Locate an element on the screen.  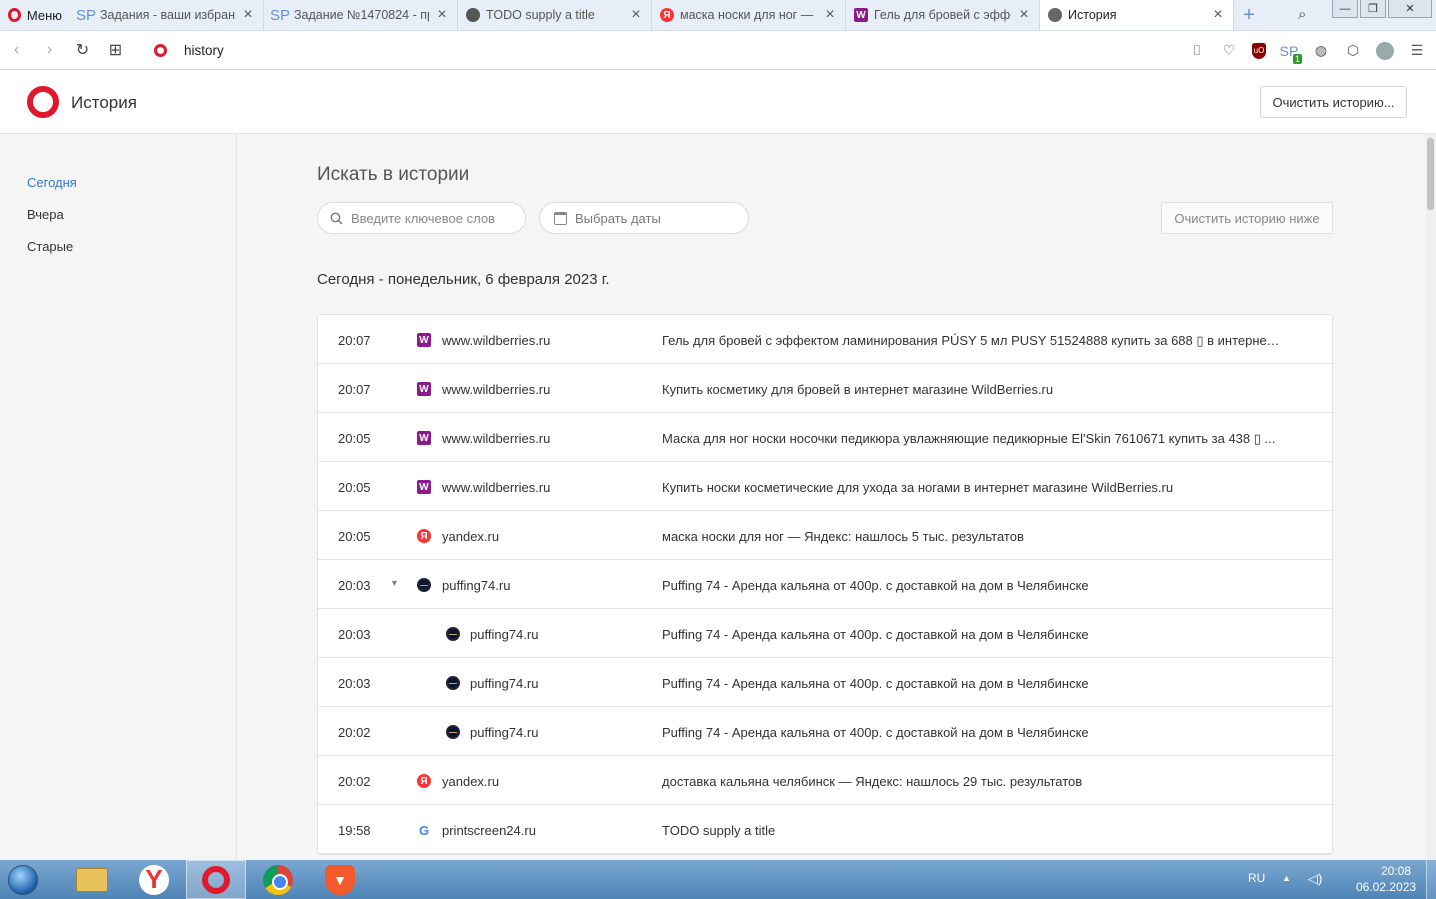
taskbar-yandex-browser: Y is located at coordinates (154, 879).